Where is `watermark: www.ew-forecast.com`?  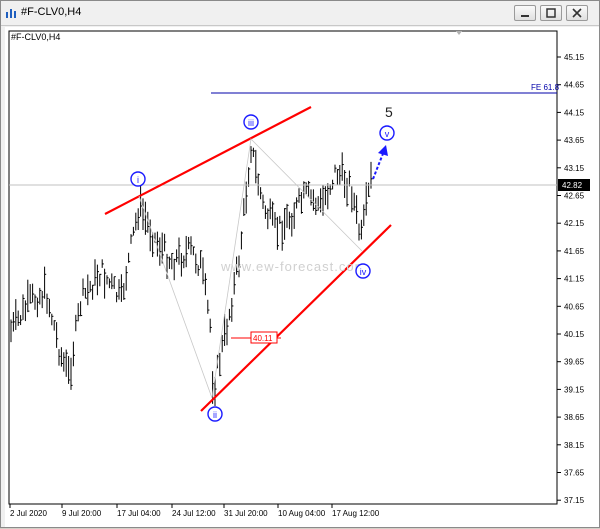
watermark: www.ew-forecast.com is located at coordinates (293, 266).